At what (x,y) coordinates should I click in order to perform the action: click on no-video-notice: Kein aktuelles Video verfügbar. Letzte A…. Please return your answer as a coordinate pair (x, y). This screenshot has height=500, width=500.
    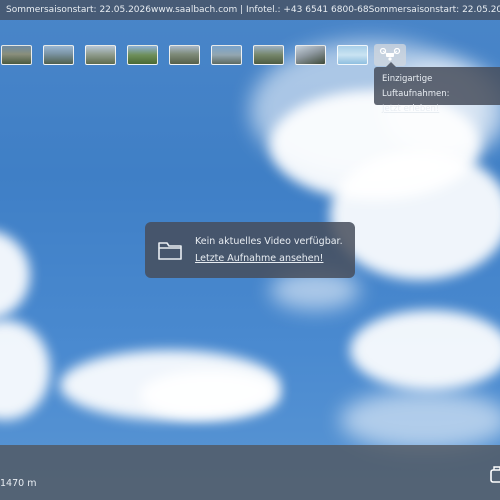
    Looking at the image, I should click on (250, 250).